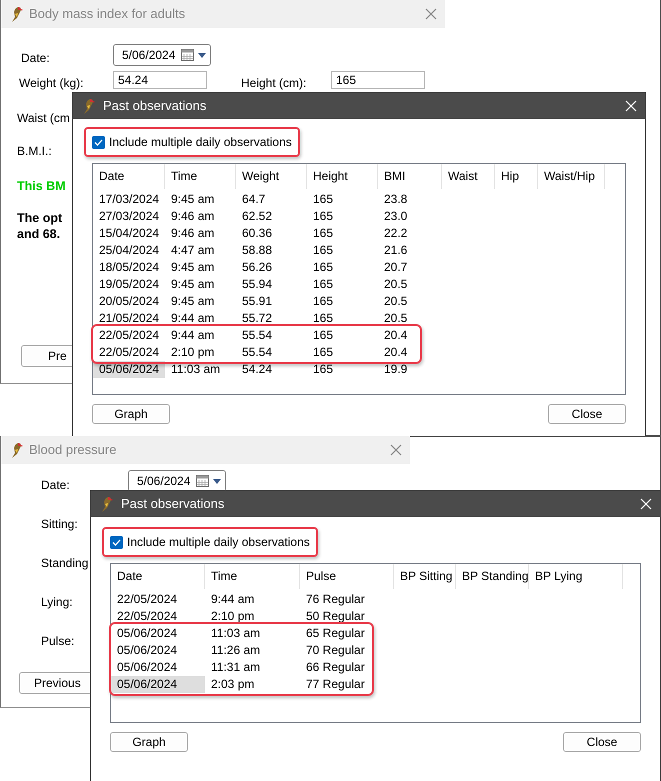 This screenshot has width=661, height=781. What do you see at coordinates (129, 216) in the screenshot?
I see `table-cell-text: 27/03/2024` at bounding box center [129, 216].